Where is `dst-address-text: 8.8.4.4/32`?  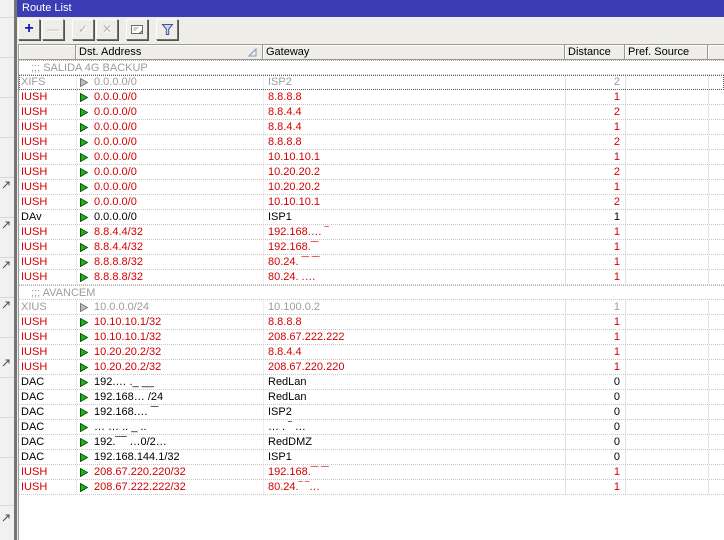
dst-address-text: 8.8.4.4/32 is located at coordinates (118, 247).